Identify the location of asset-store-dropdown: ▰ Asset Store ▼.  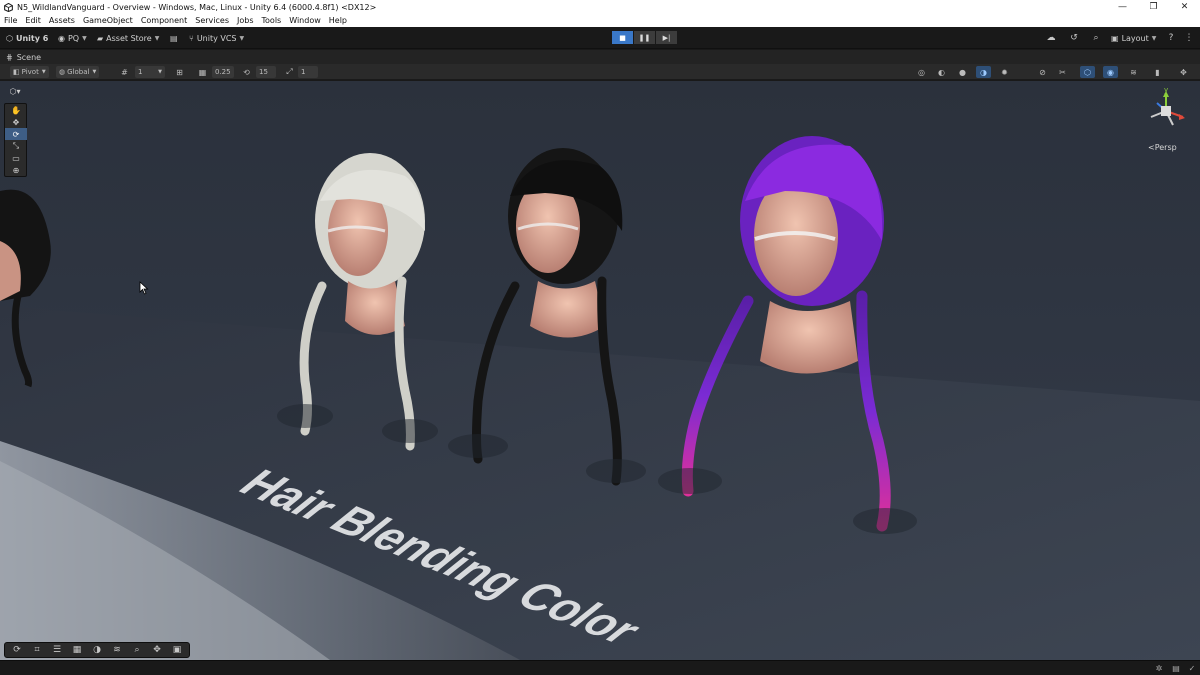
(128, 38).